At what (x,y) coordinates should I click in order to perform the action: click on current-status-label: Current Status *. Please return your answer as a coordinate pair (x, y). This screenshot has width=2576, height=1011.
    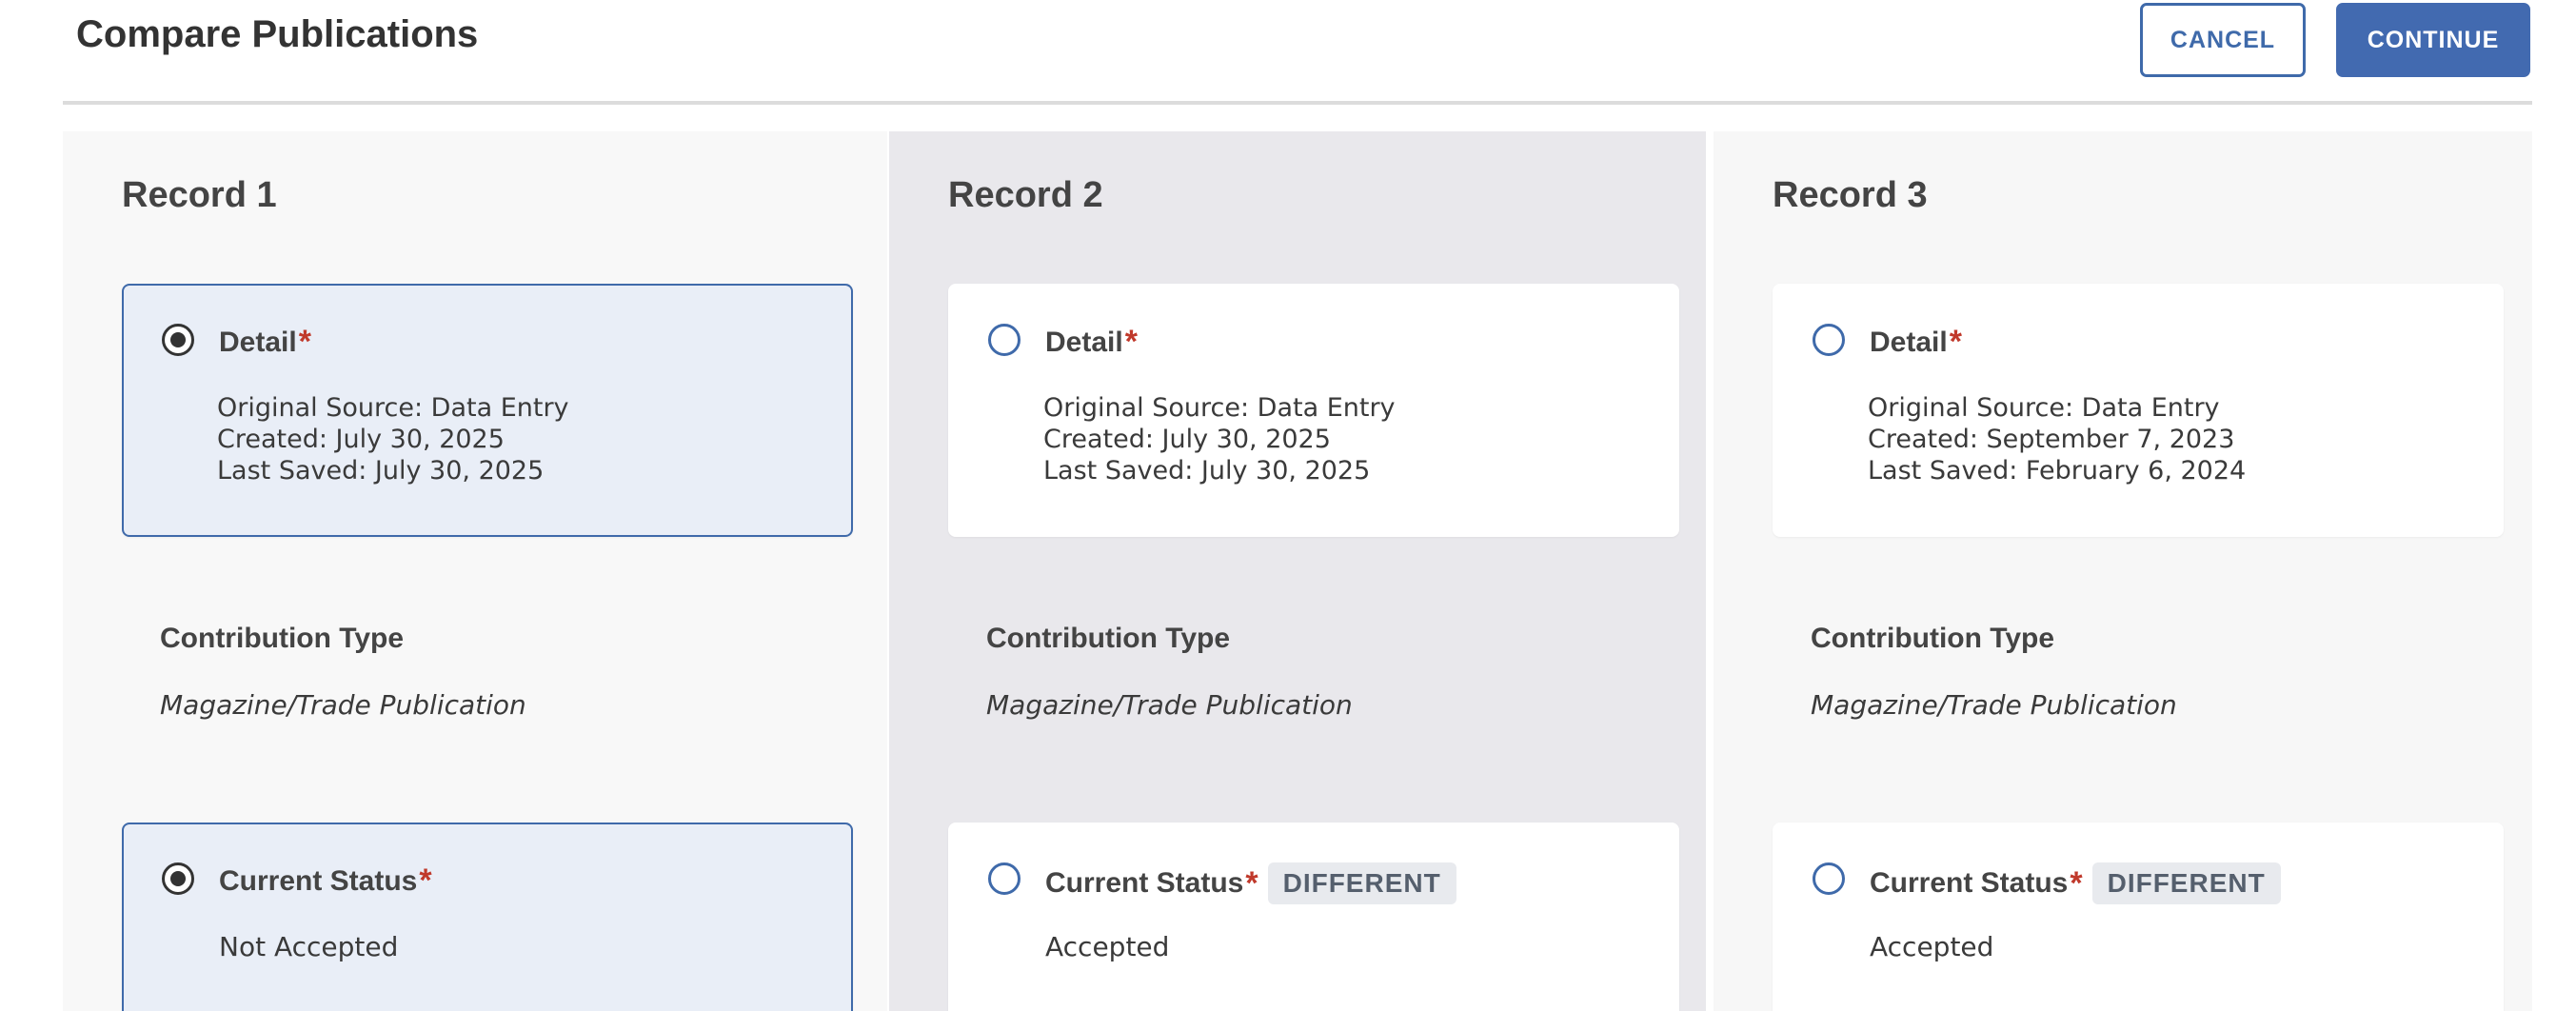
    Looking at the image, I should click on (325, 881).